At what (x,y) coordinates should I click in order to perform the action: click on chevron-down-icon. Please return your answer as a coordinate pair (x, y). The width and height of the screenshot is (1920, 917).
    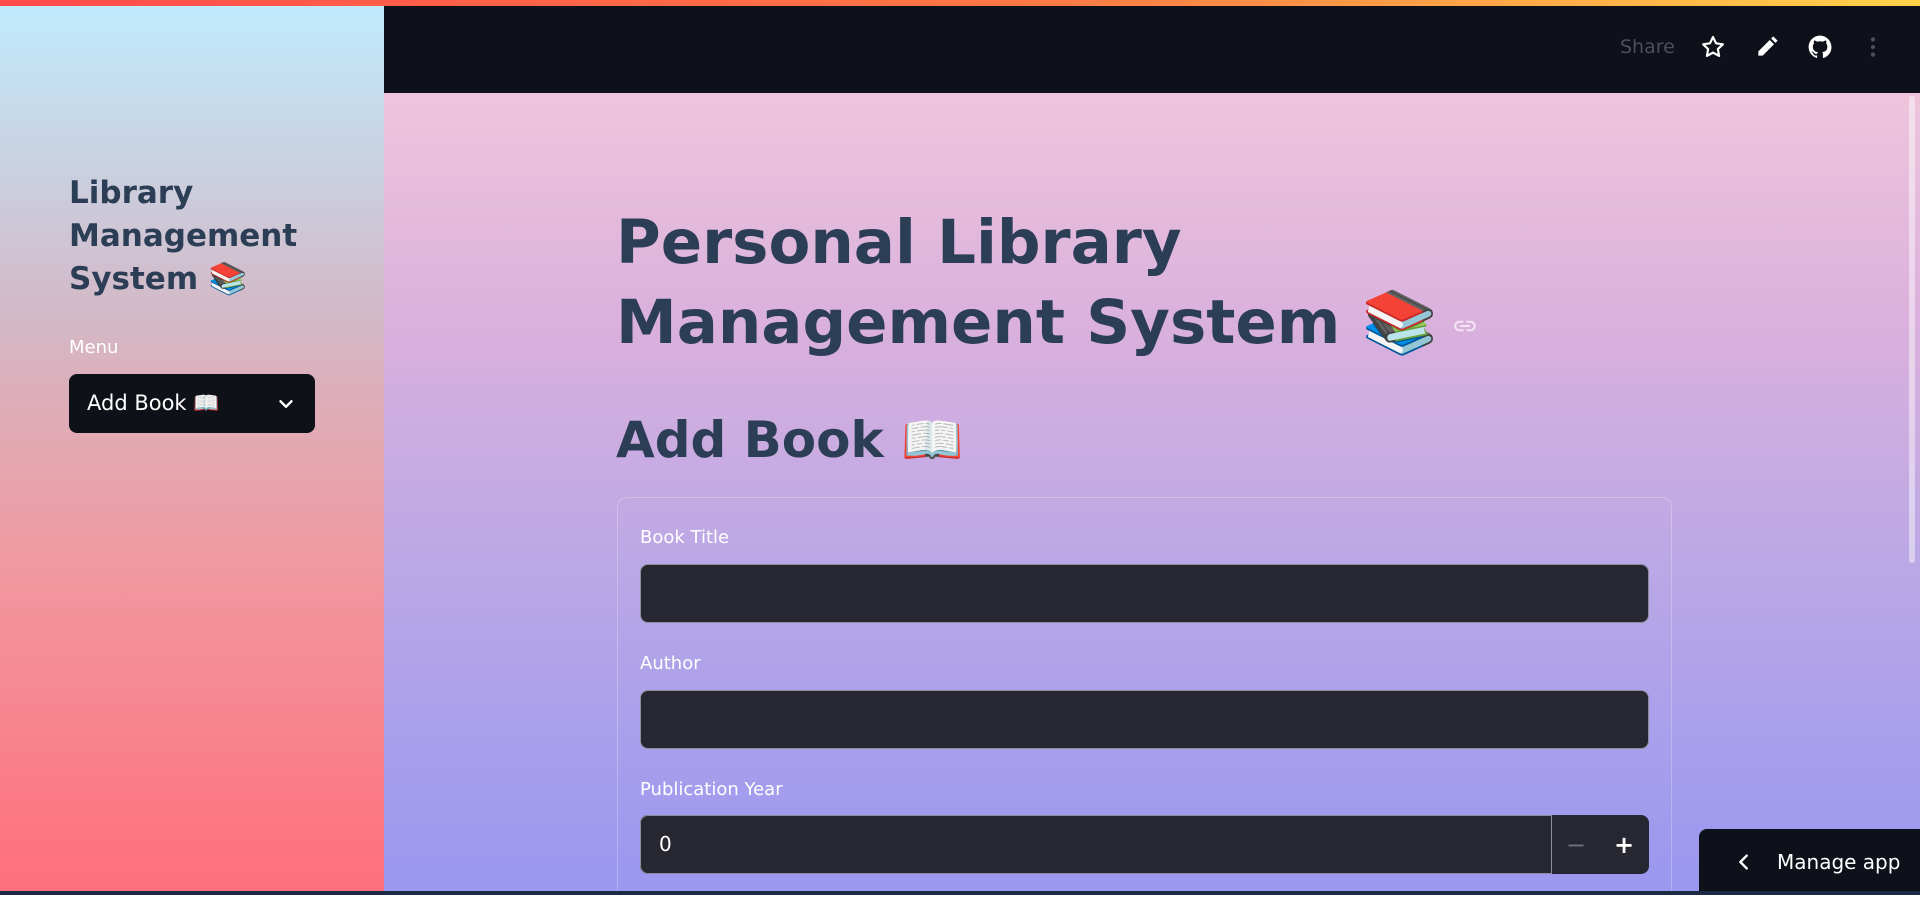
    Looking at the image, I should click on (286, 403).